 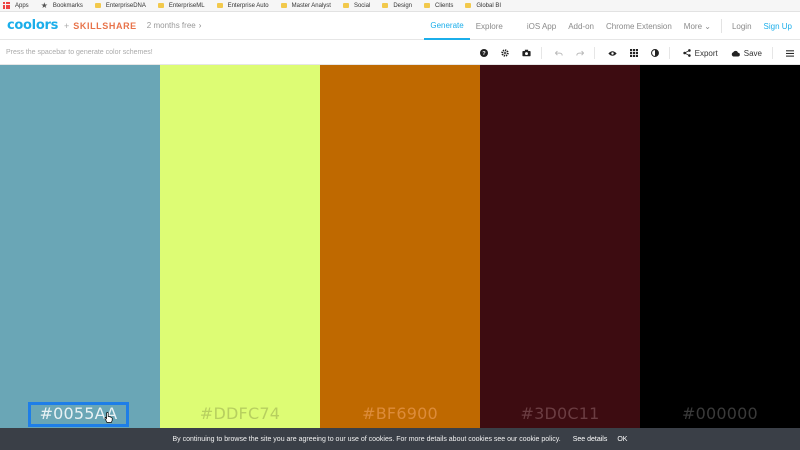 I want to click on menu-button, so click(x=790, y=53).